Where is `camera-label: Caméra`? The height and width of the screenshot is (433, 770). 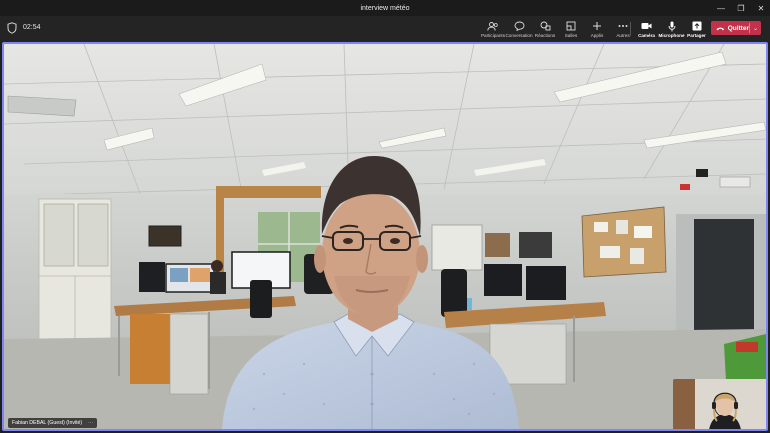 camera-label: Caméra is located at coordinates (646, 35).